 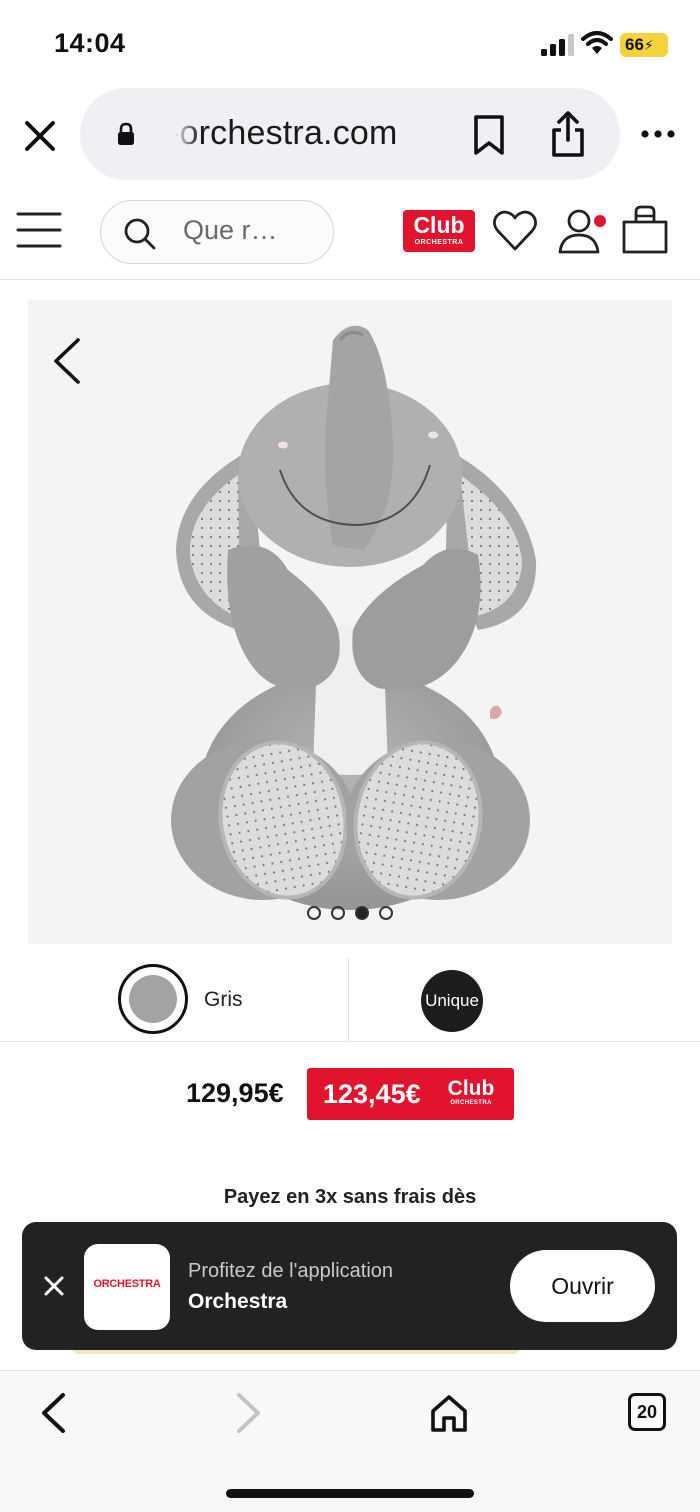 What do you see at coordinates (350, 235) in the screenshot?
I see `site-header: Club ORCHESTRA` at bounding box center [350, 235].